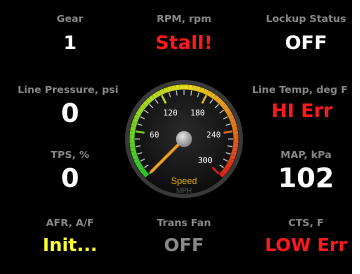 The width and height of the screenshot is (360, 274). What do you see at coordinates (70, 223) in the screenshot?
I see `afr-label: AFR, A/F` at bounding box center [70, 223].